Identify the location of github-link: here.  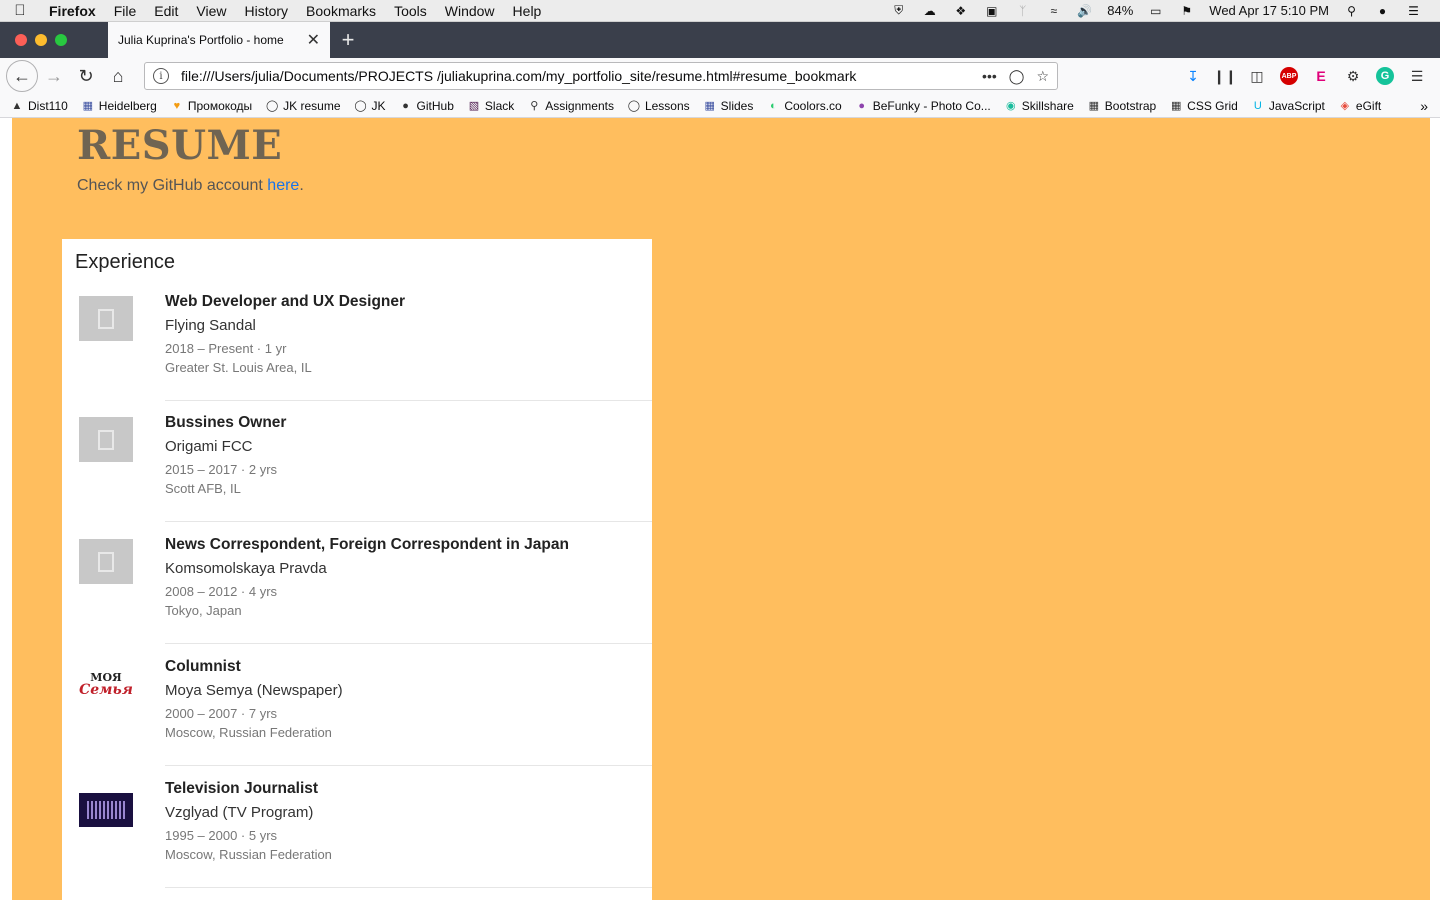
(283, 185).